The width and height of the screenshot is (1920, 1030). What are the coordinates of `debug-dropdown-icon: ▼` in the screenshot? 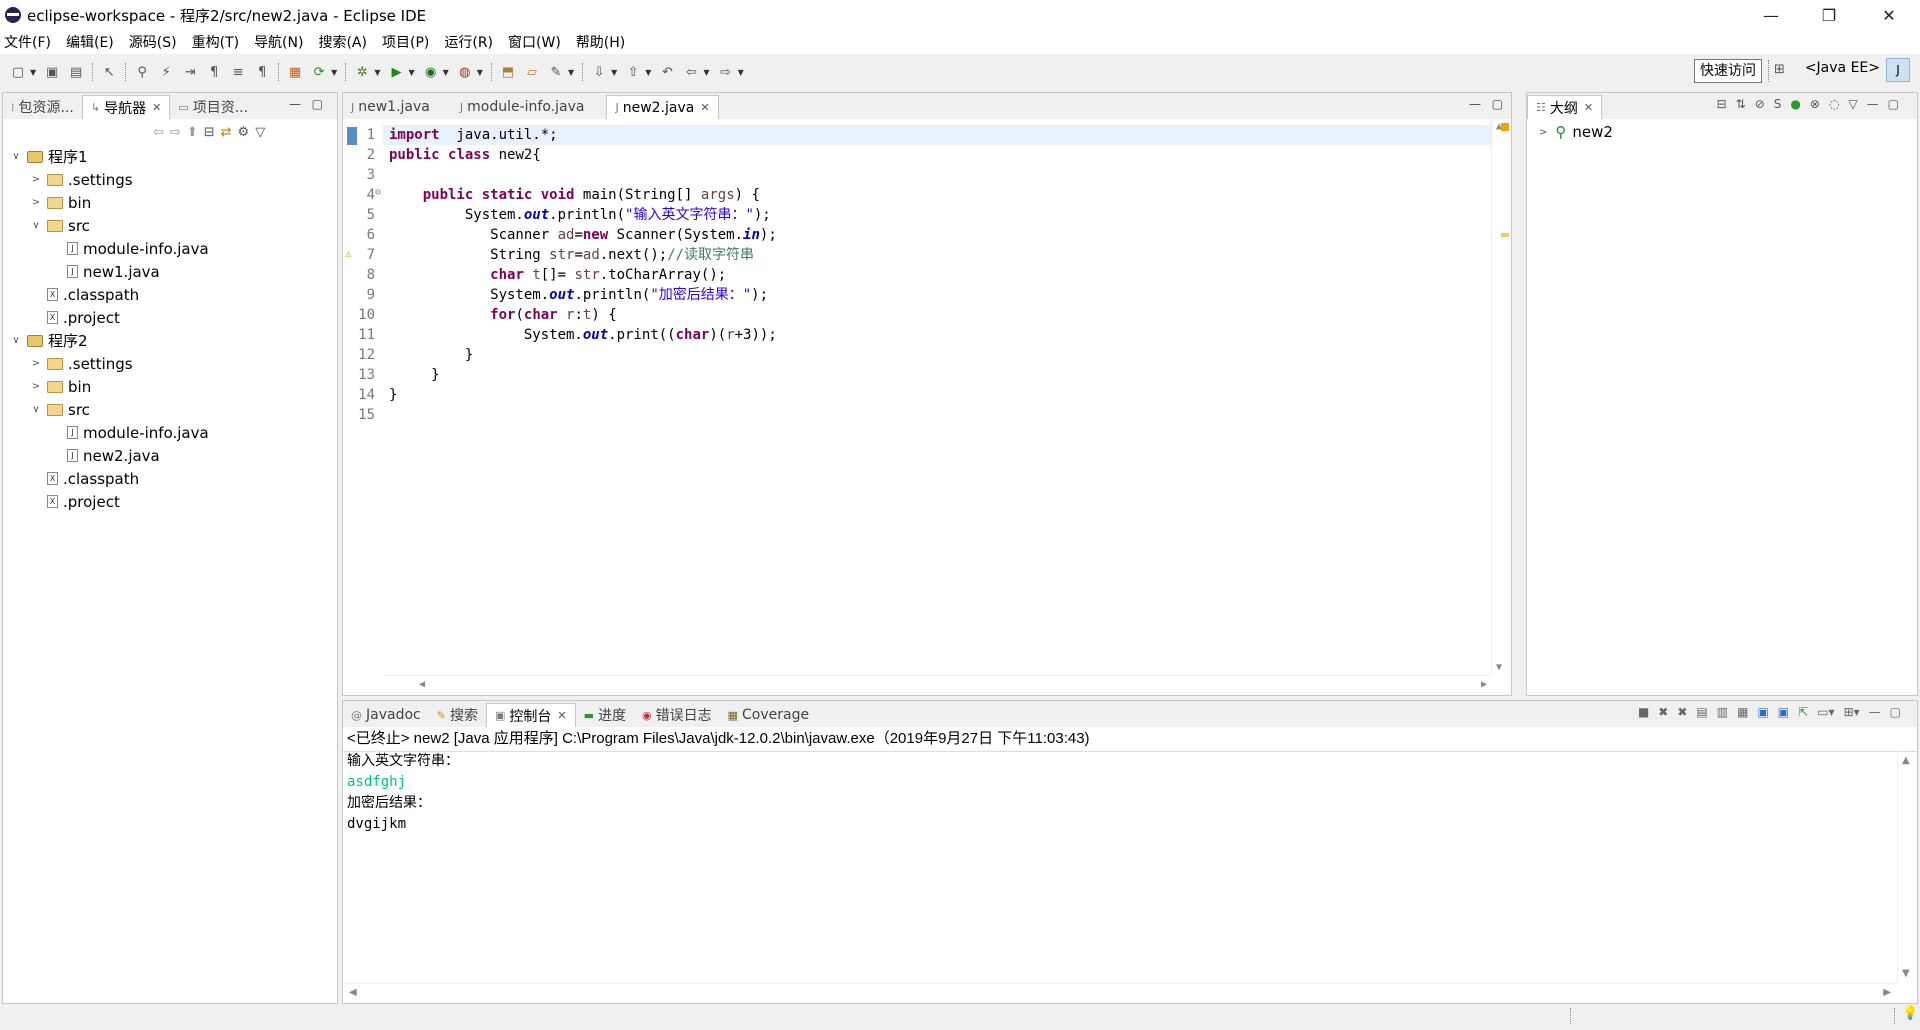 It's located at (377, 72).